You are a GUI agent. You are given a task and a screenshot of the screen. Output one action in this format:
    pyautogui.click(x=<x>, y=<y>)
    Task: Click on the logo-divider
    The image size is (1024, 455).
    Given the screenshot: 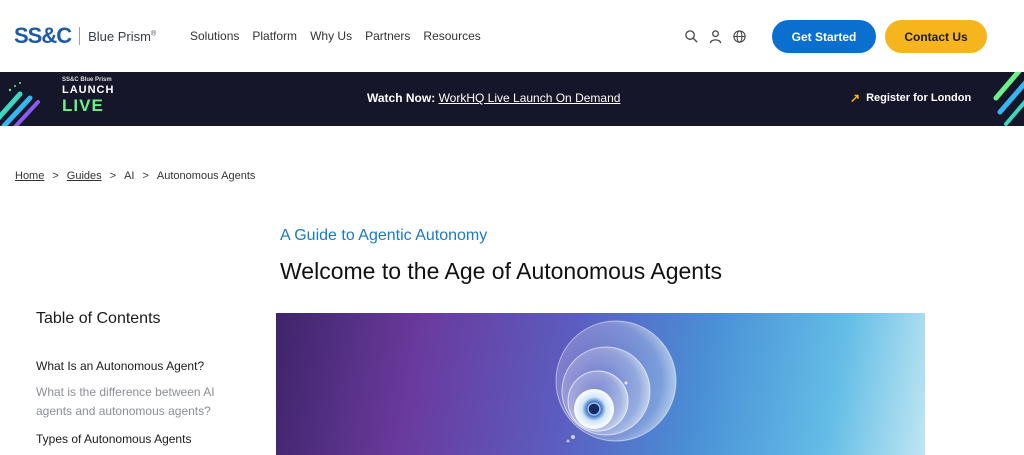 What is the action you would take?
    pyautogui.click(x=80, y=36)
    